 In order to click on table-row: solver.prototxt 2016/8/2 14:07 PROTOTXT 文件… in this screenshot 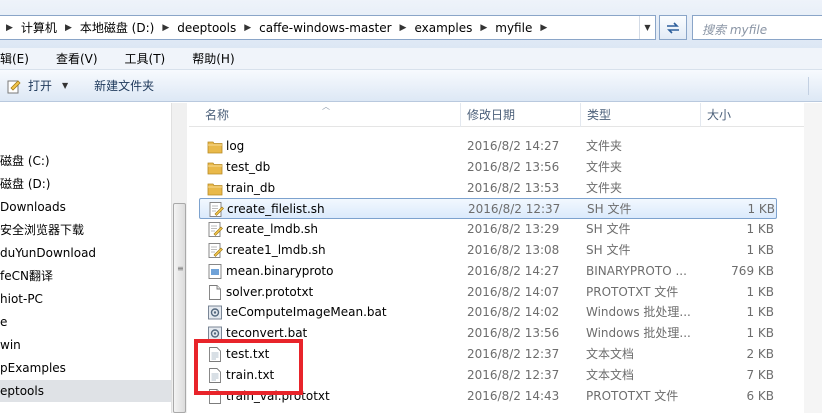, I will do `click(488, 292)`.